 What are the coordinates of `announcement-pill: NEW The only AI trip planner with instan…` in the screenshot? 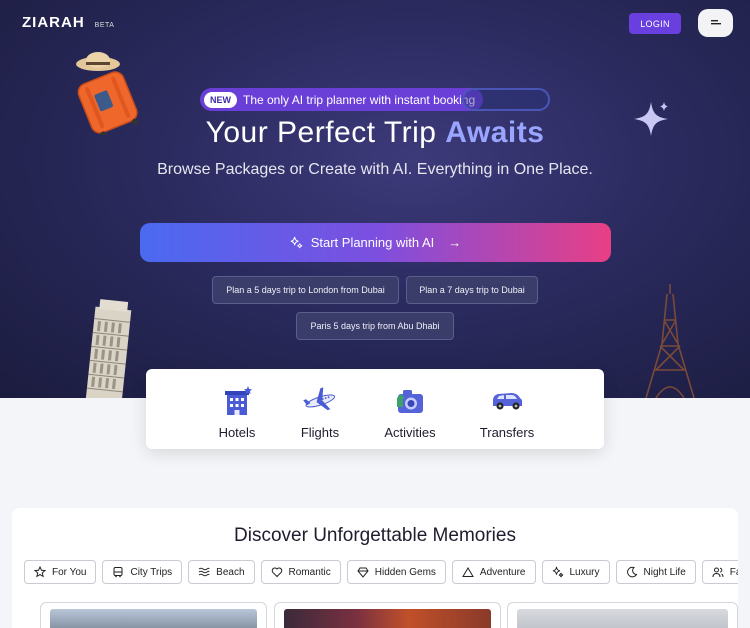 It's located at (342, 99).